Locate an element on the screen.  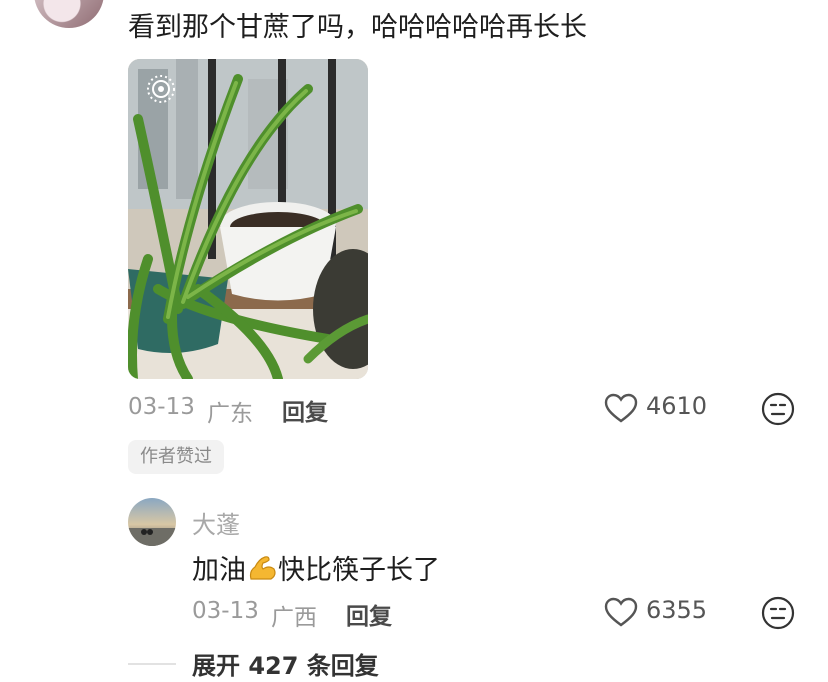
like-count: 4610 is located at coordinates (677, 406).